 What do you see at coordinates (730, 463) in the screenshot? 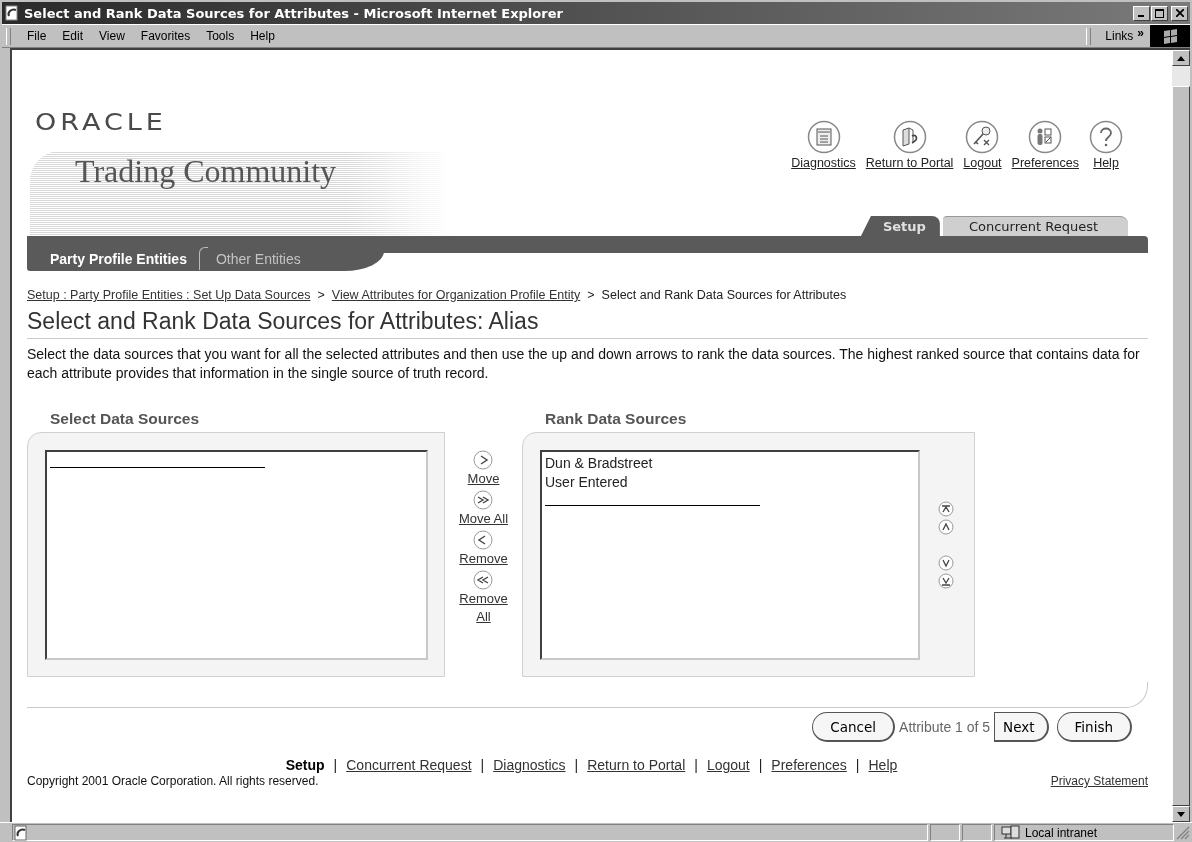
I see `list-option: Dun & Bradstreet` at bounding box center [730, 463].